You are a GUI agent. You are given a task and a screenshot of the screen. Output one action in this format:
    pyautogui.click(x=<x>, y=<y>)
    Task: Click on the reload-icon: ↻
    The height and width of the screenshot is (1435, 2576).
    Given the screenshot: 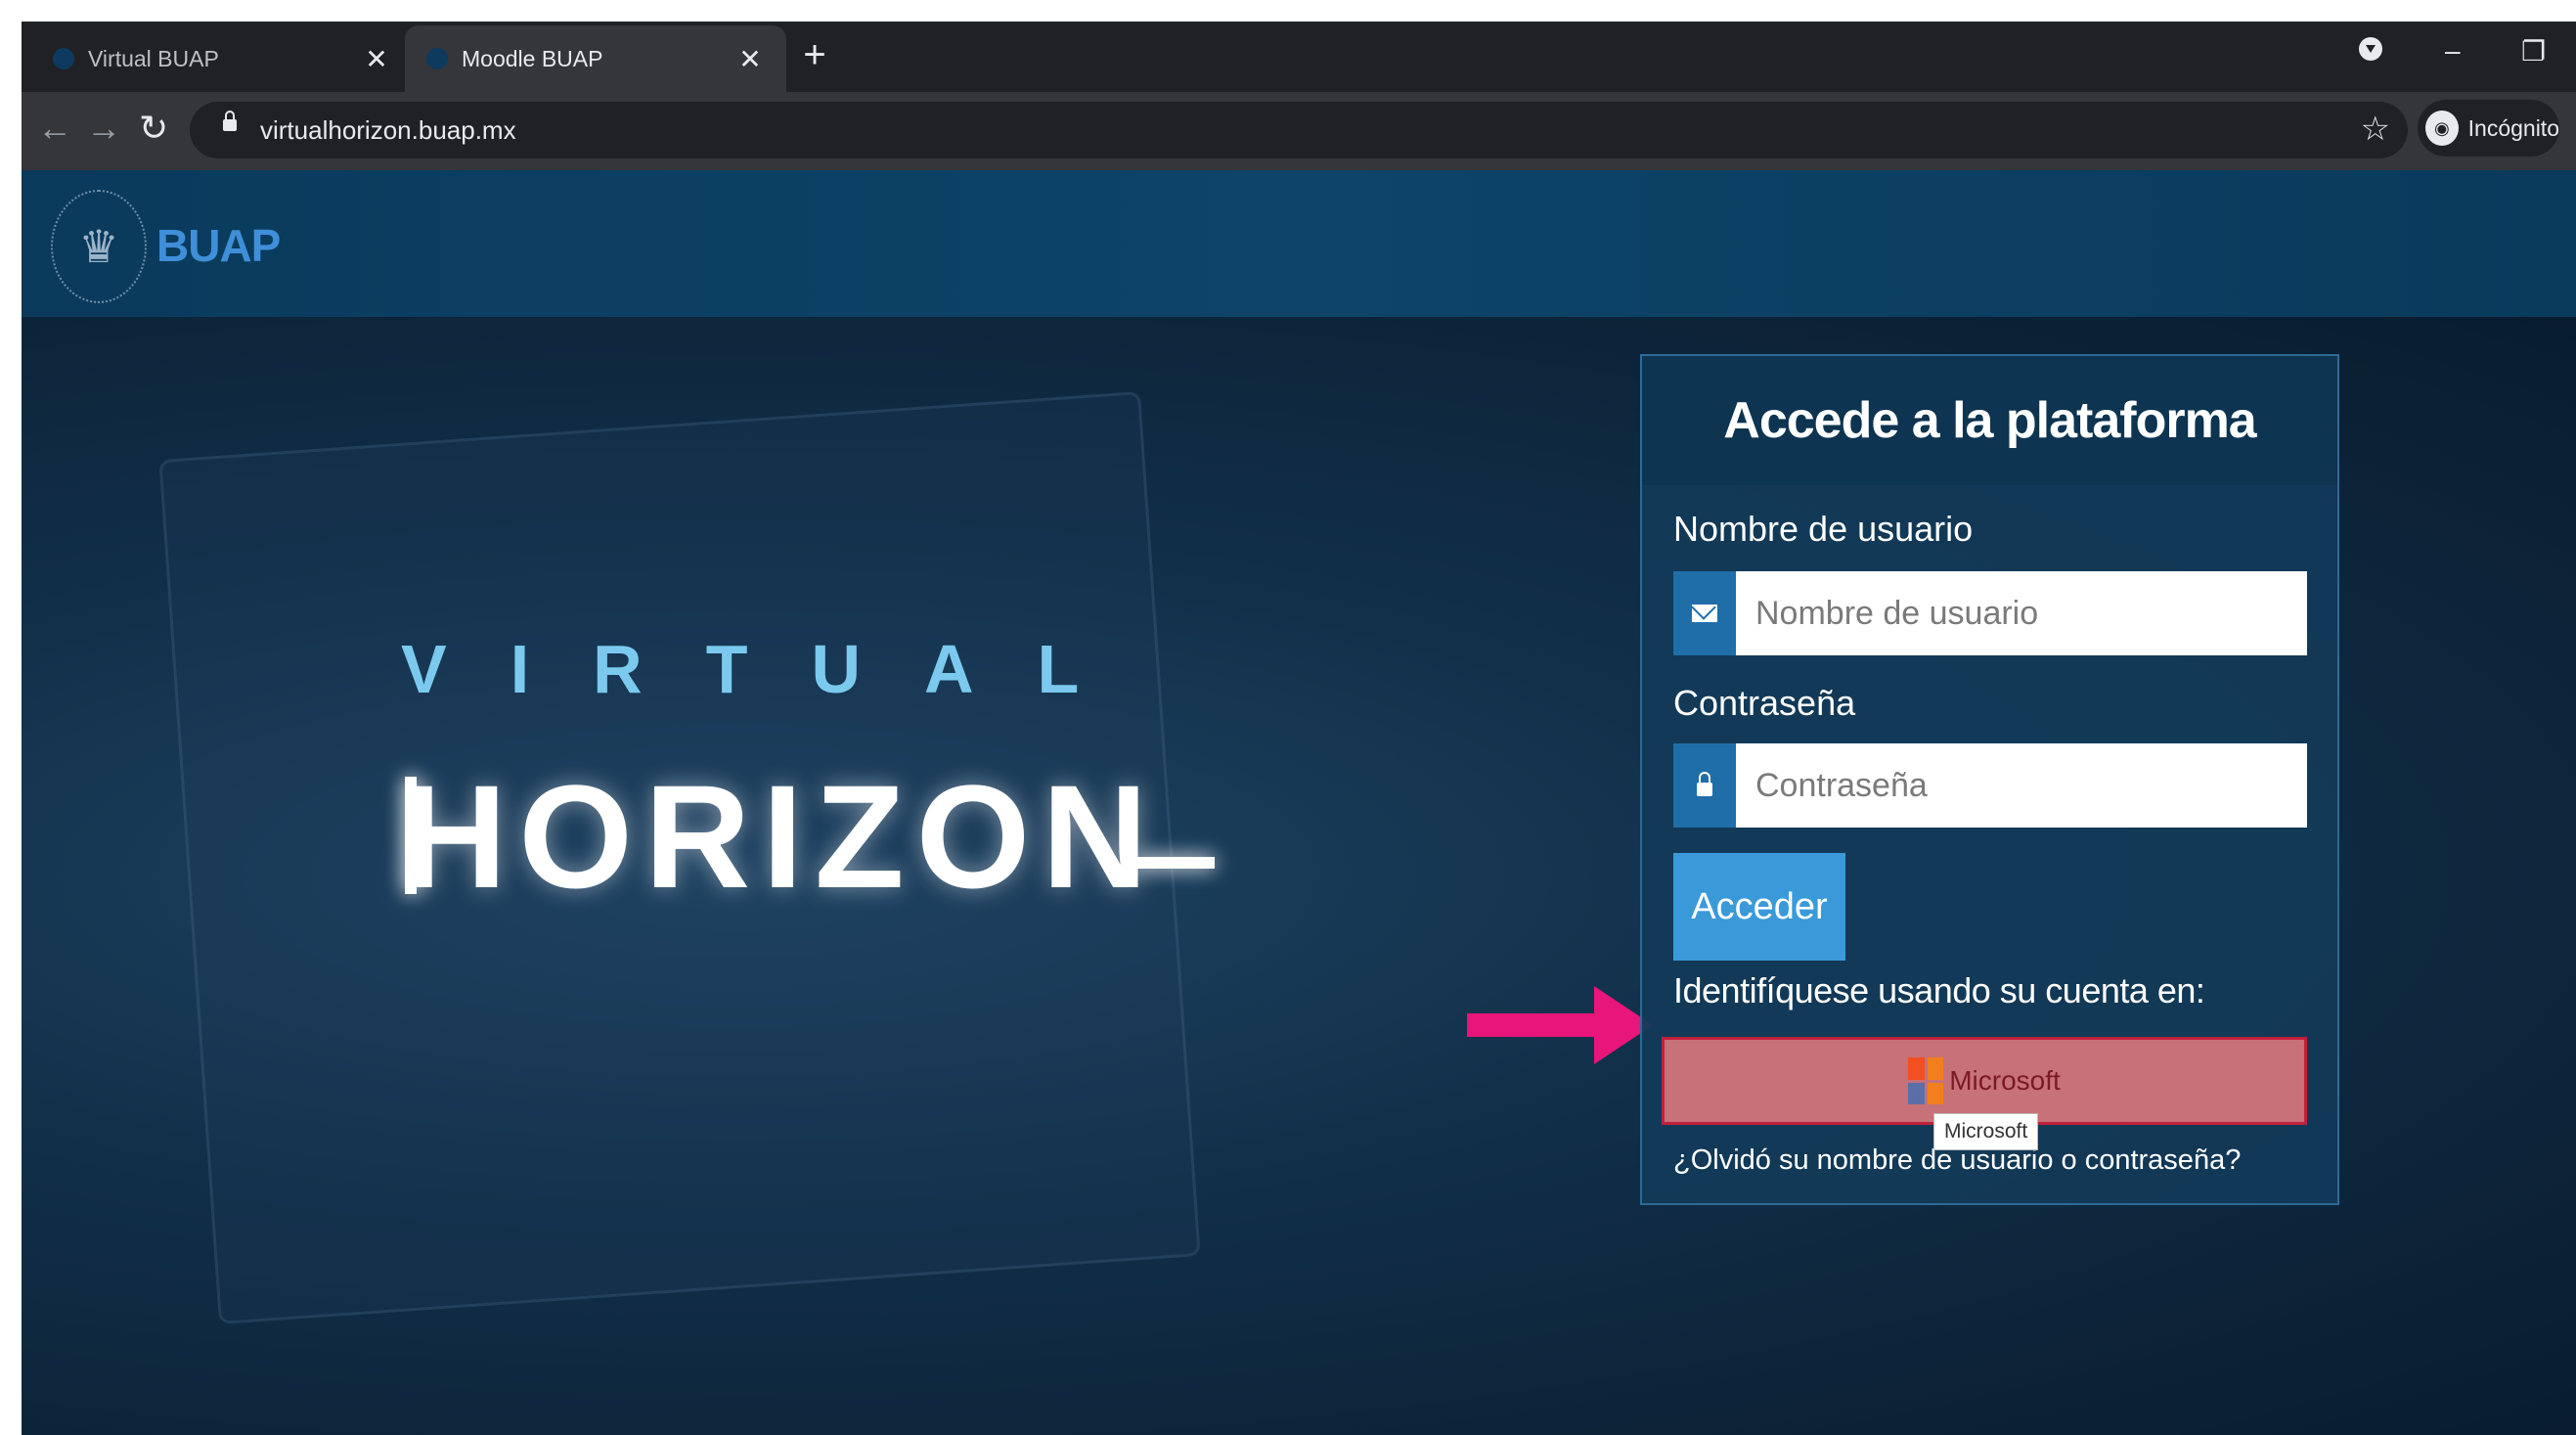 What is the action you would take?
    pyautogui.click(x=153, y=128)
    